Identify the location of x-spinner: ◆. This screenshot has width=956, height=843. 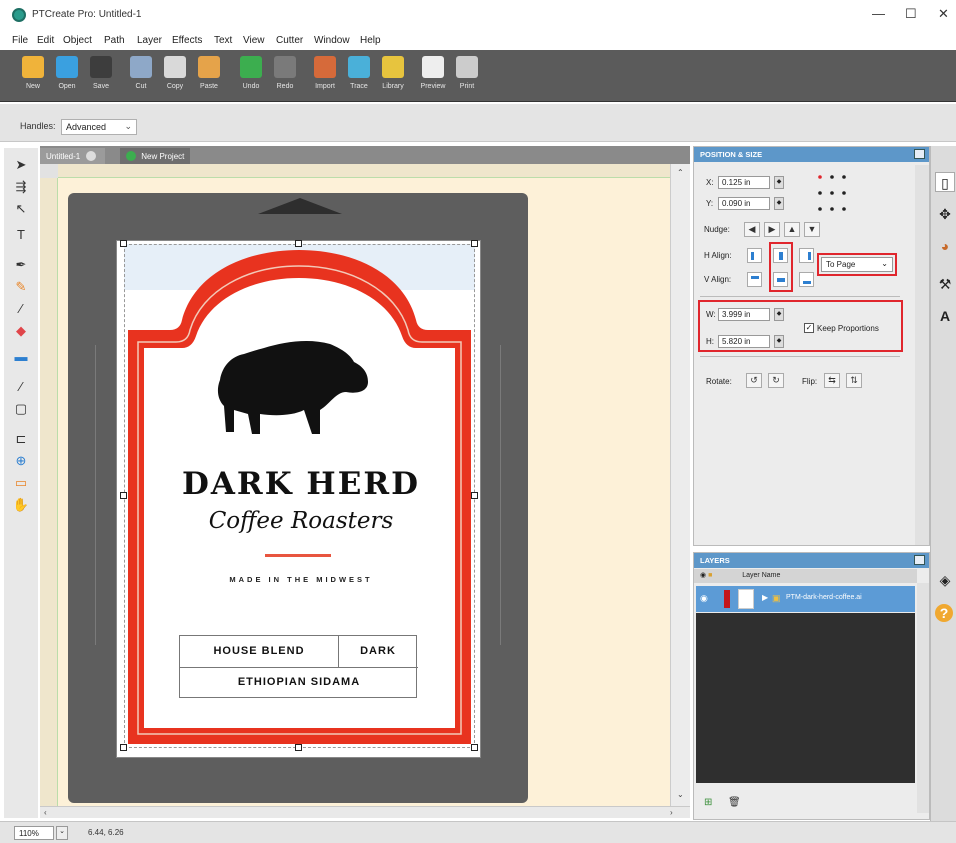
(779, 182).